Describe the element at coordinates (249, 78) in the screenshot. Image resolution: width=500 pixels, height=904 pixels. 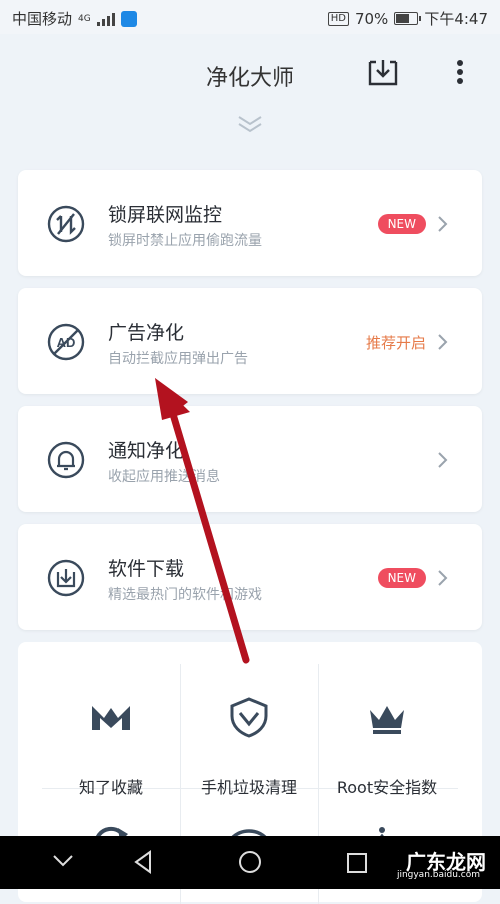
I see `page-title: 净化大师` at that location.